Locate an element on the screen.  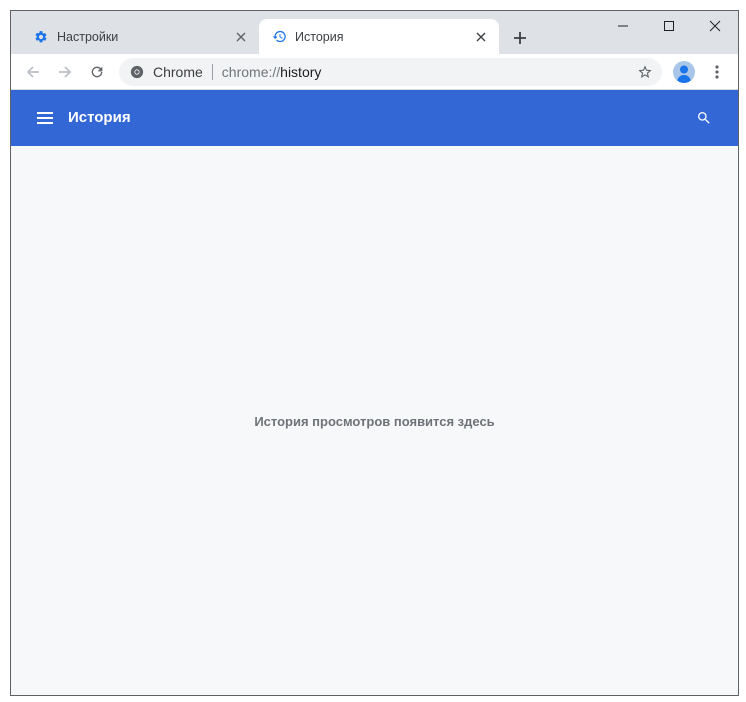
back-button is located at coordinates (33, 72).